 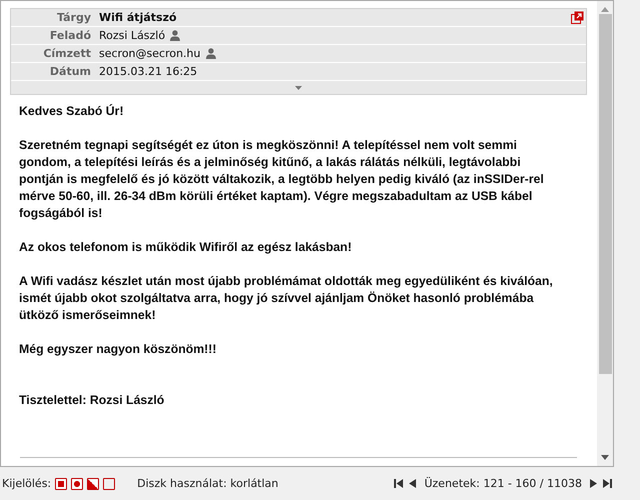 I want to click on field-label: Dátum, so click(x=70, y=71).